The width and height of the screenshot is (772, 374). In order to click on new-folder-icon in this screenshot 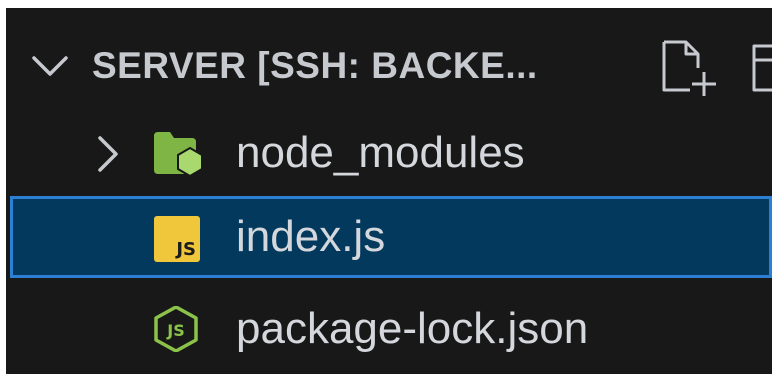, I will do `click(761, 68)`.